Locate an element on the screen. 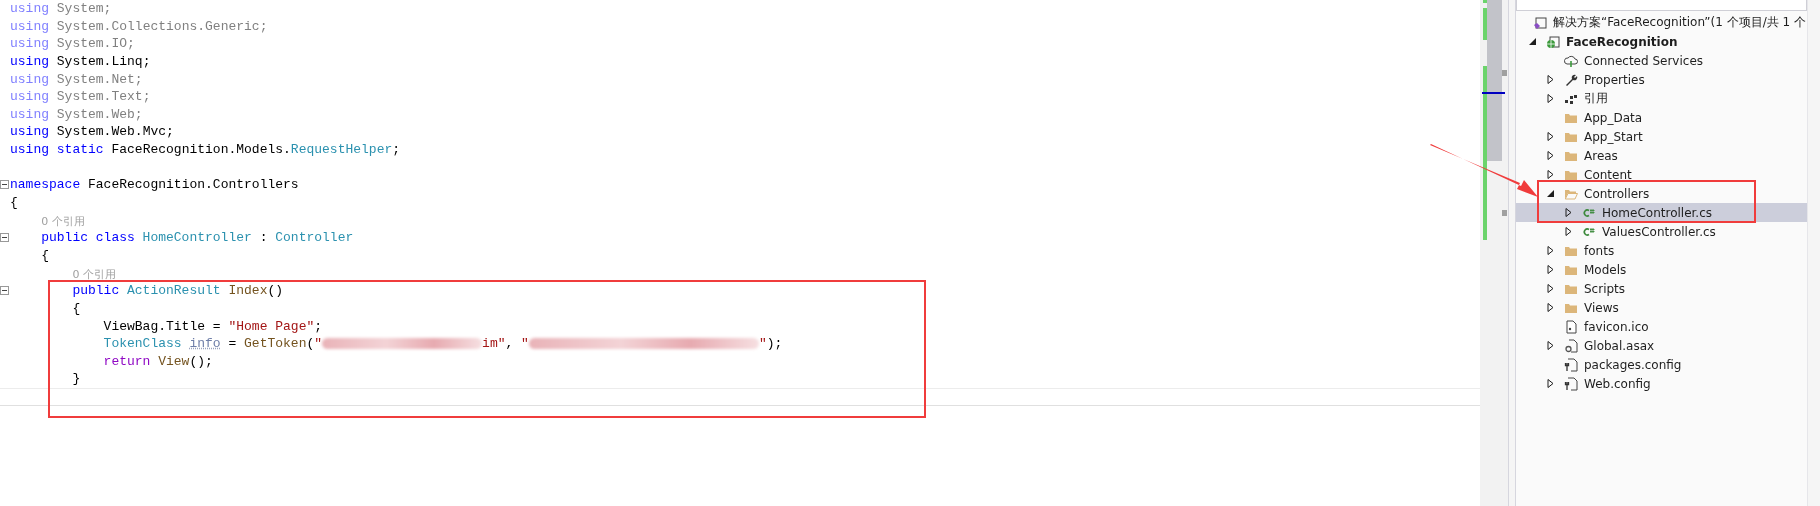  code-token: HomeController is located at coordinates (197, 238).